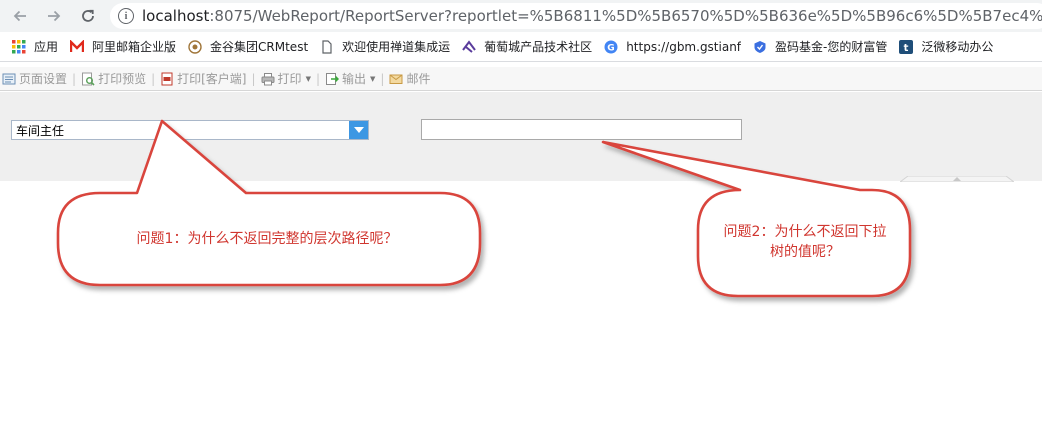 The height and width of the screenshot is (430, 1042). I want to click on bookmark-item: 盈码基金-您的财富管, so click(814, 46).